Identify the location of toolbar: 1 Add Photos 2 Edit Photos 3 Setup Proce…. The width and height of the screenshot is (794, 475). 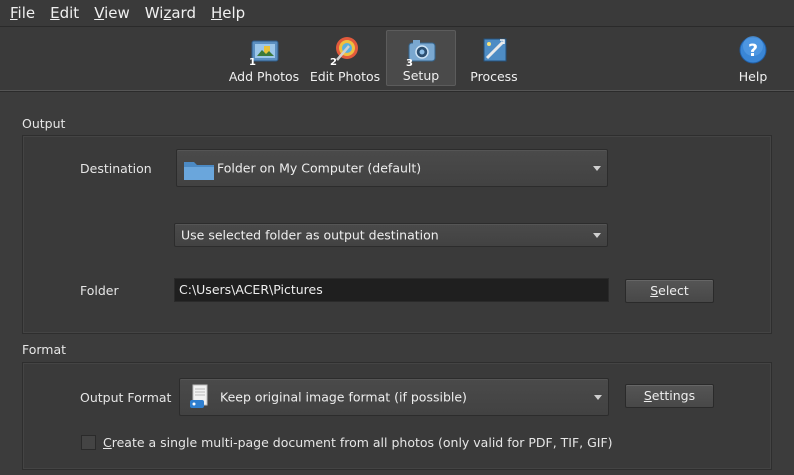
(397, 59).